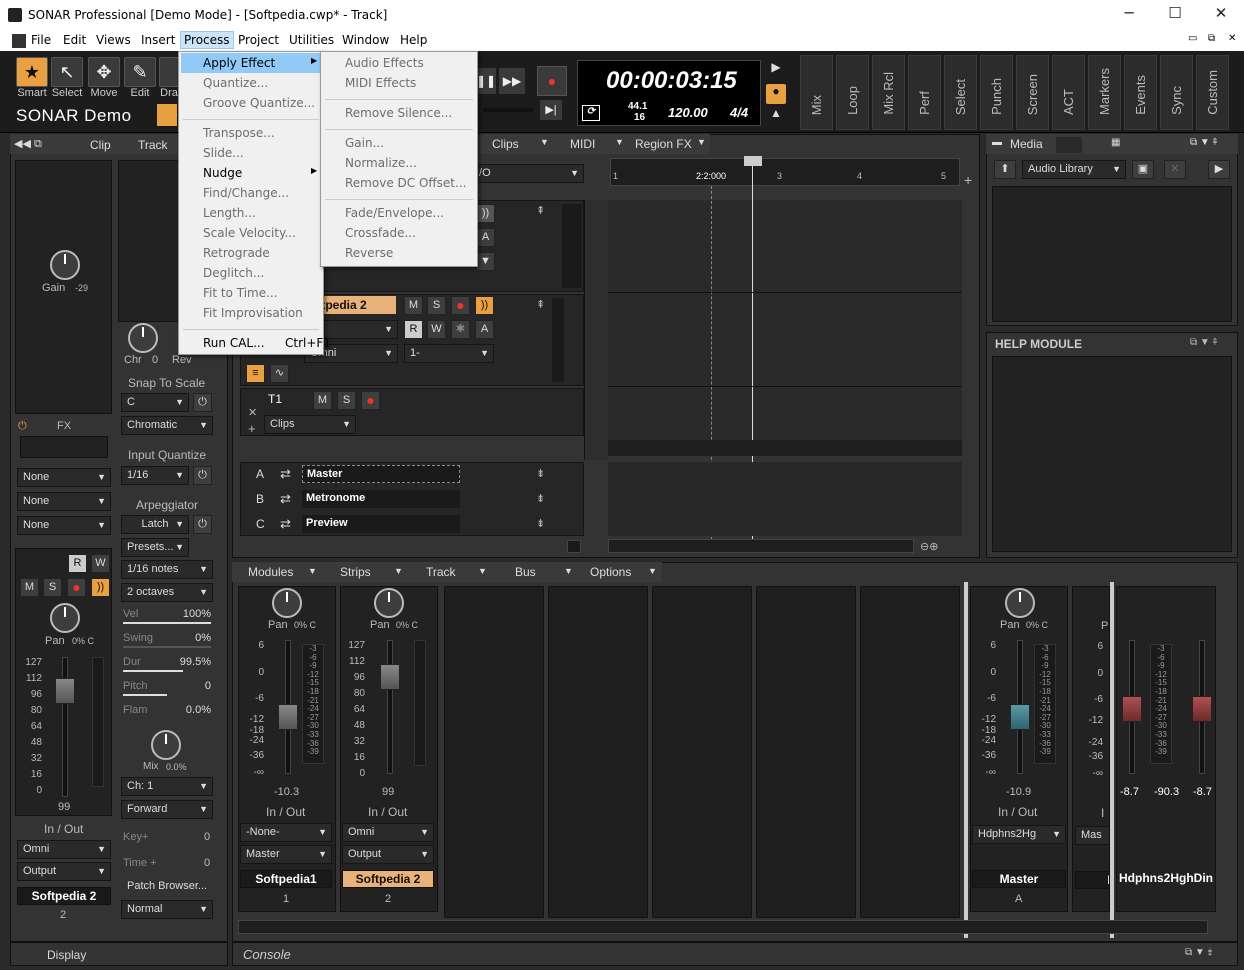 The height and width of the screenshot is (970, 1244). Describe the element at coordinates (582, 144) in the screenshot. I see `midi-menu: MIDI` at that location.